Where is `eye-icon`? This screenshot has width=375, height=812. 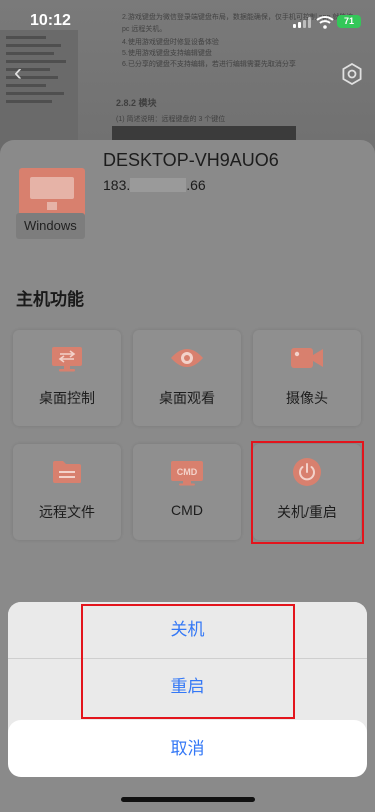 eye-icon is located at coordinates (187, 358).